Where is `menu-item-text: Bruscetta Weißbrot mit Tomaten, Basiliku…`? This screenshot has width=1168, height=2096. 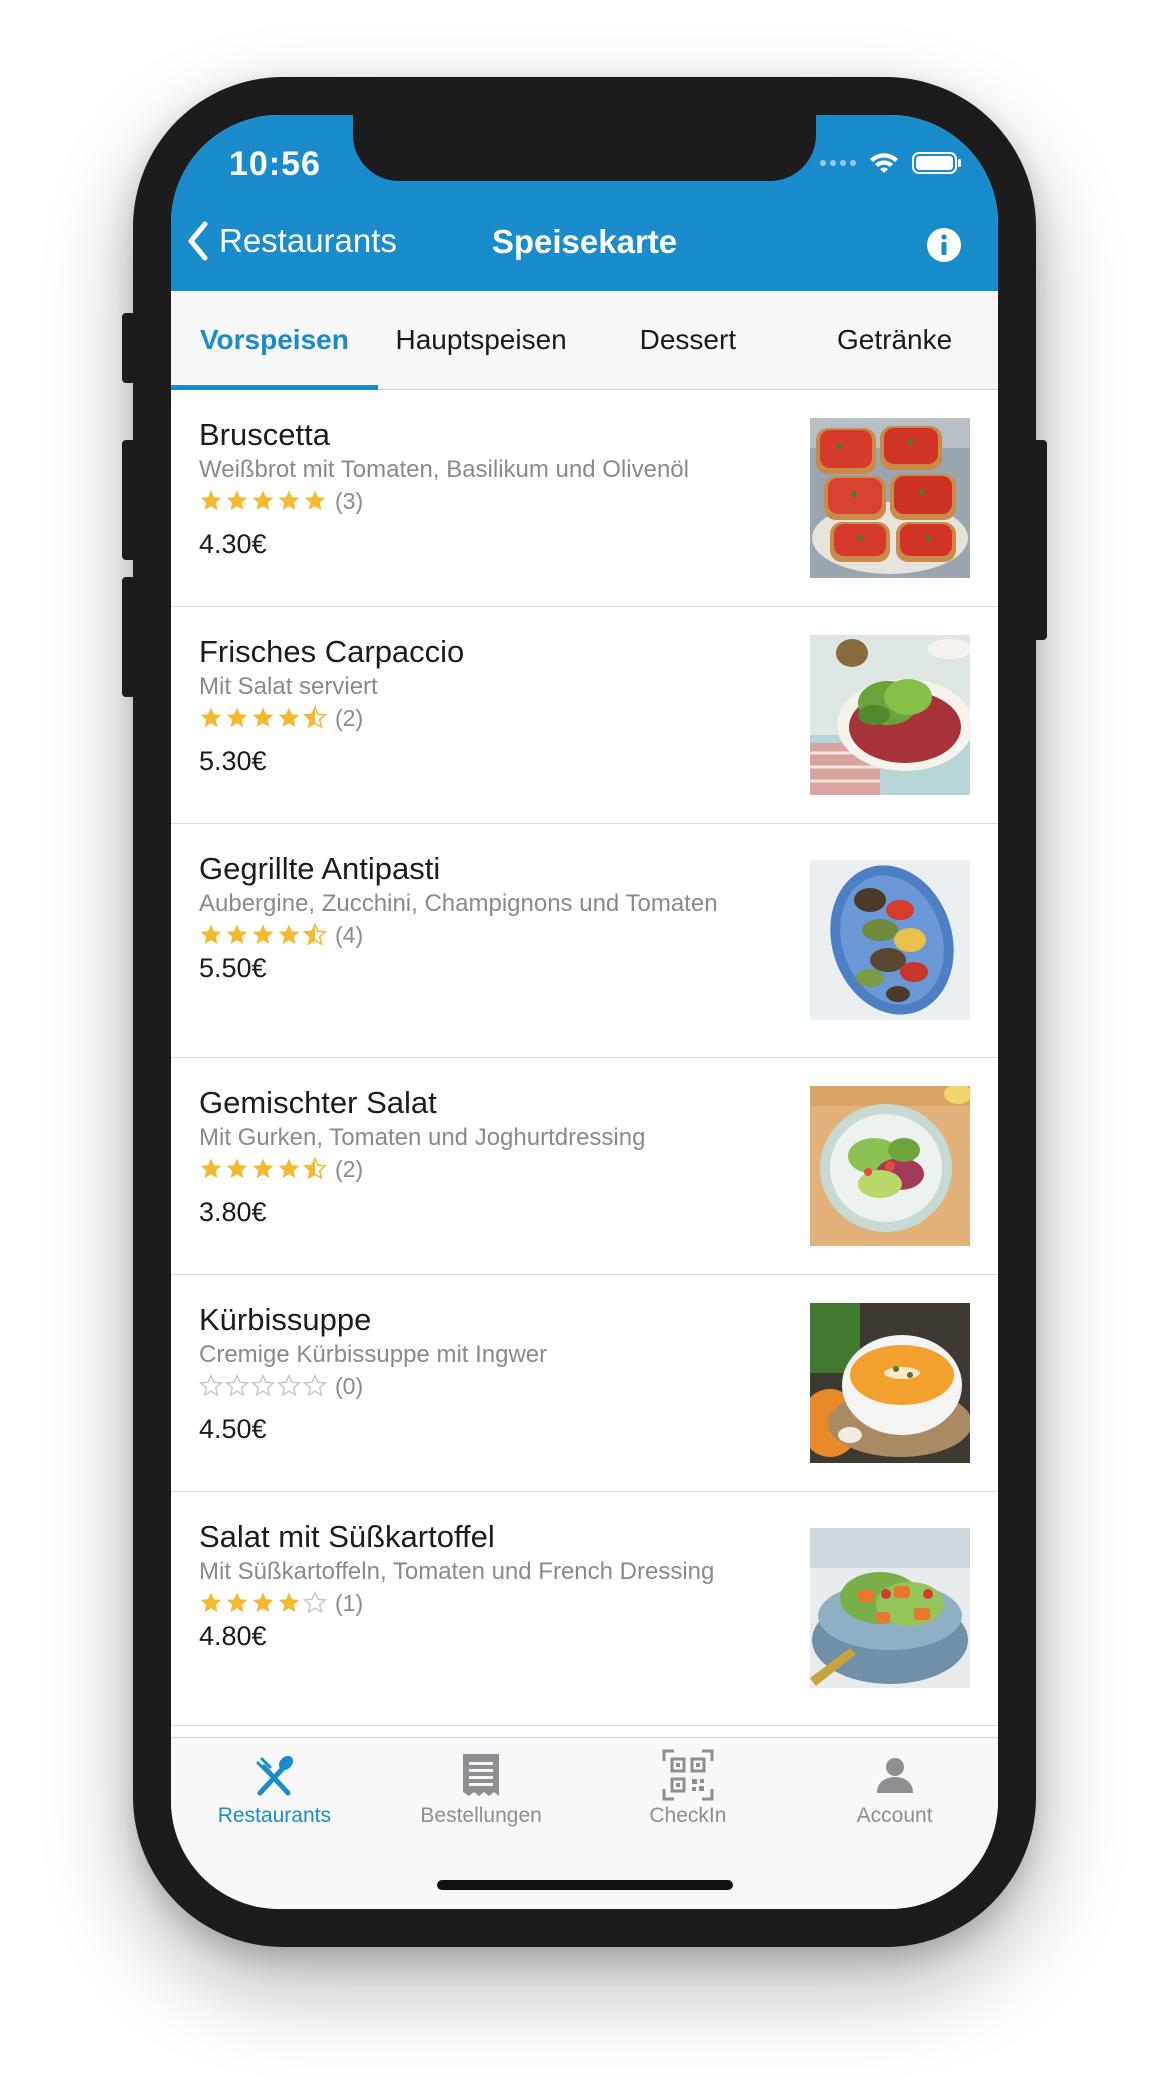
menu-item-text: Bruscetta Weißbrot mit Tomaten, Basiliku… is located at coordinates (484, 488).